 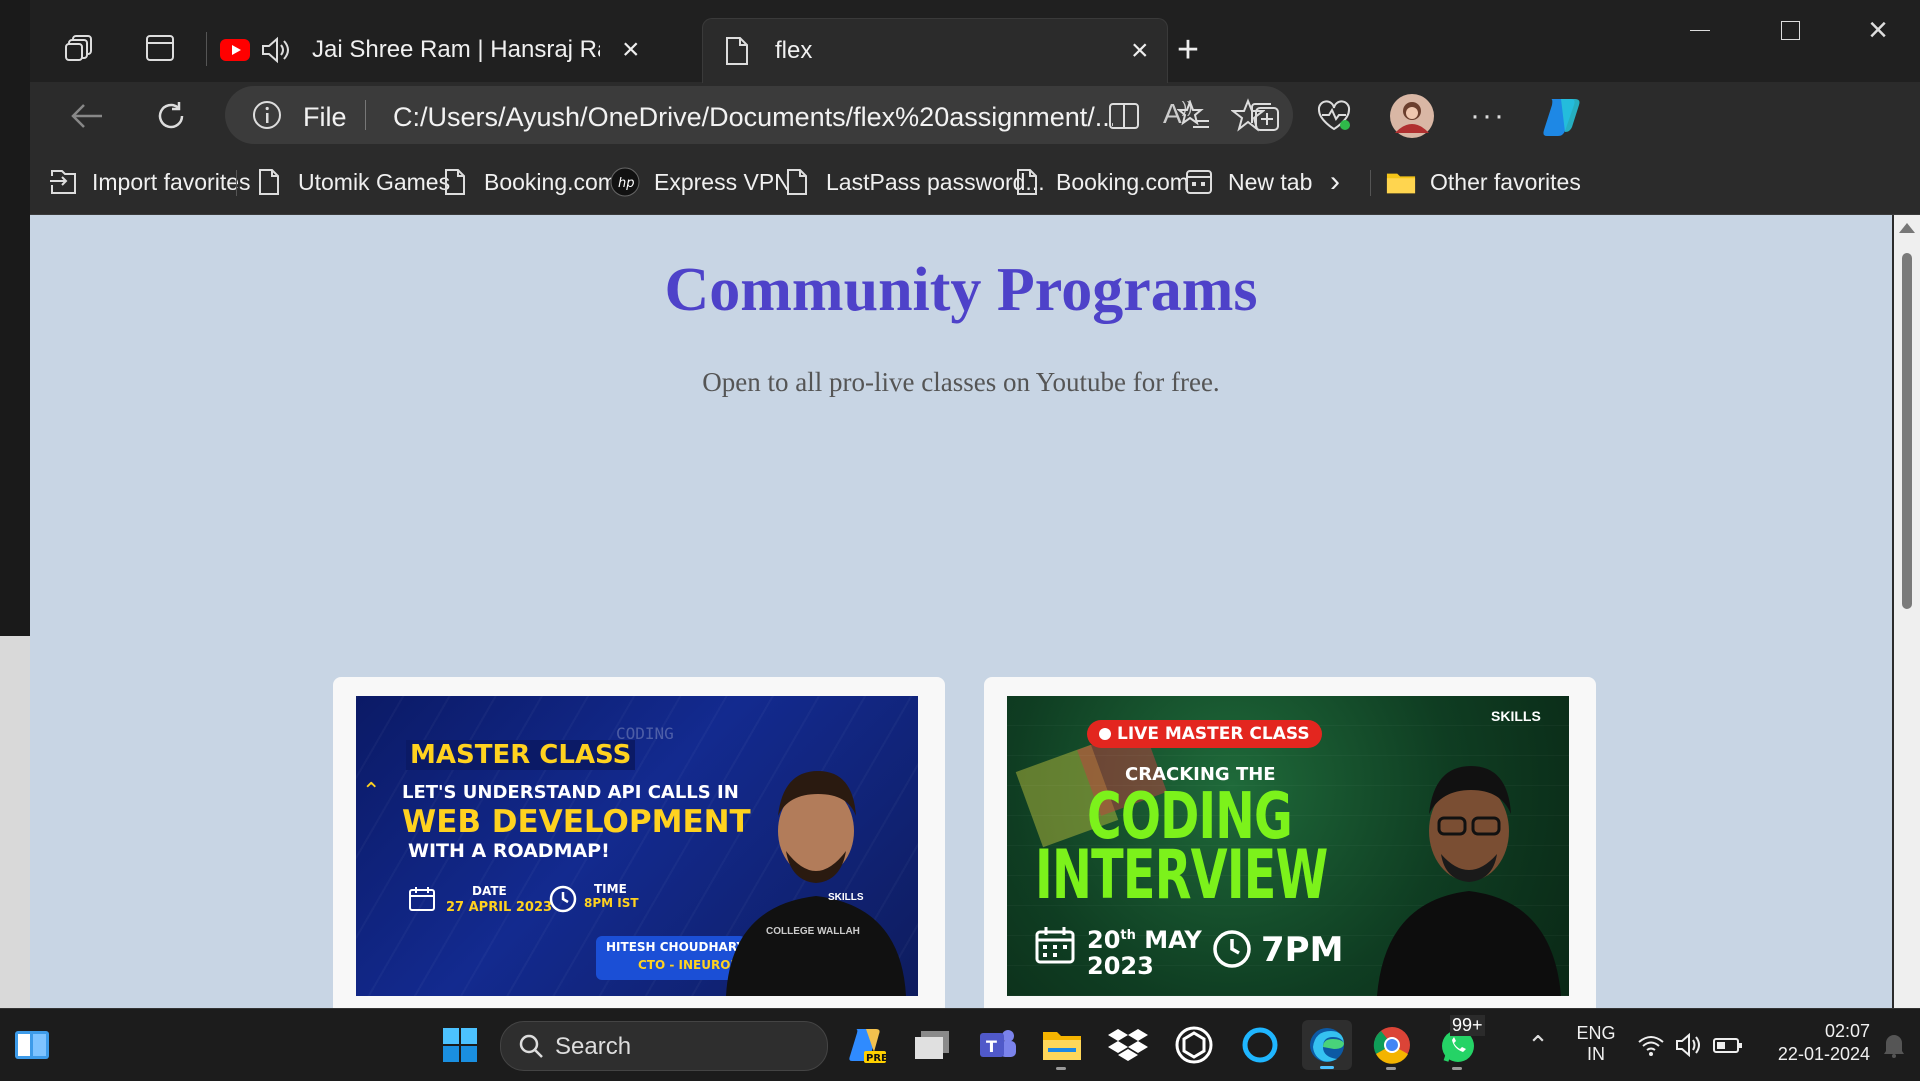 I want to click on taskbar-search: Search, so click(x=664, y=1046).